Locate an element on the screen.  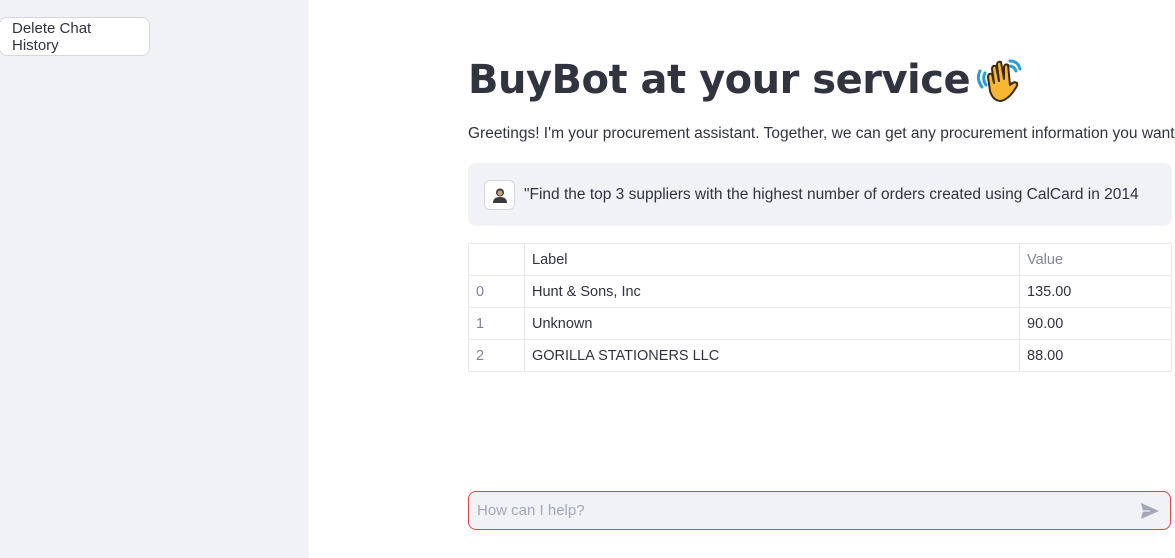
row-value: 135.00 is located at coordinates (1095, 291).